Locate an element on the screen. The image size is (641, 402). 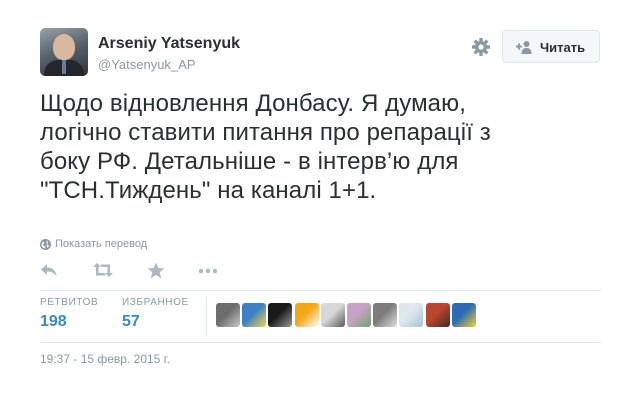
tweet-text-line: боку РФ. Детальніше - в інтерв’ю для is located at coordinates (249, 161).